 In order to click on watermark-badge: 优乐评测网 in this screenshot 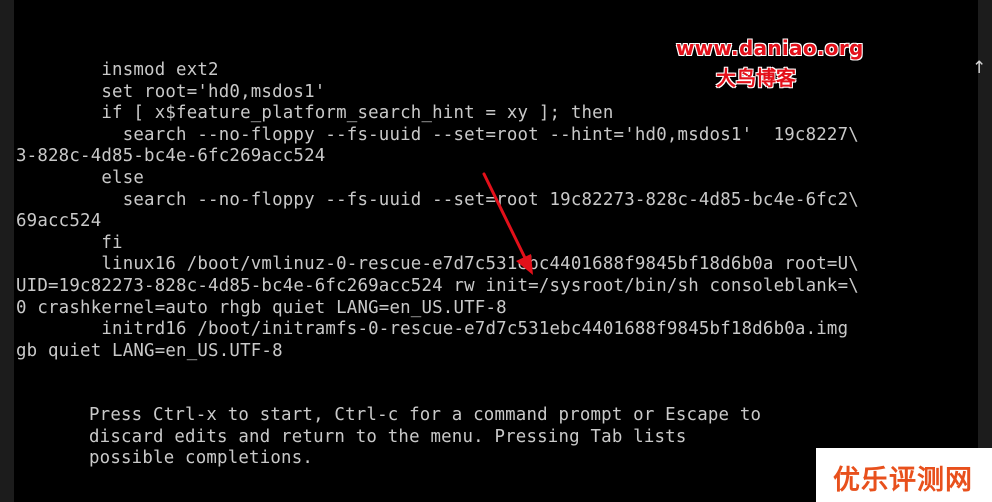, I will do `click(904, 475)`.